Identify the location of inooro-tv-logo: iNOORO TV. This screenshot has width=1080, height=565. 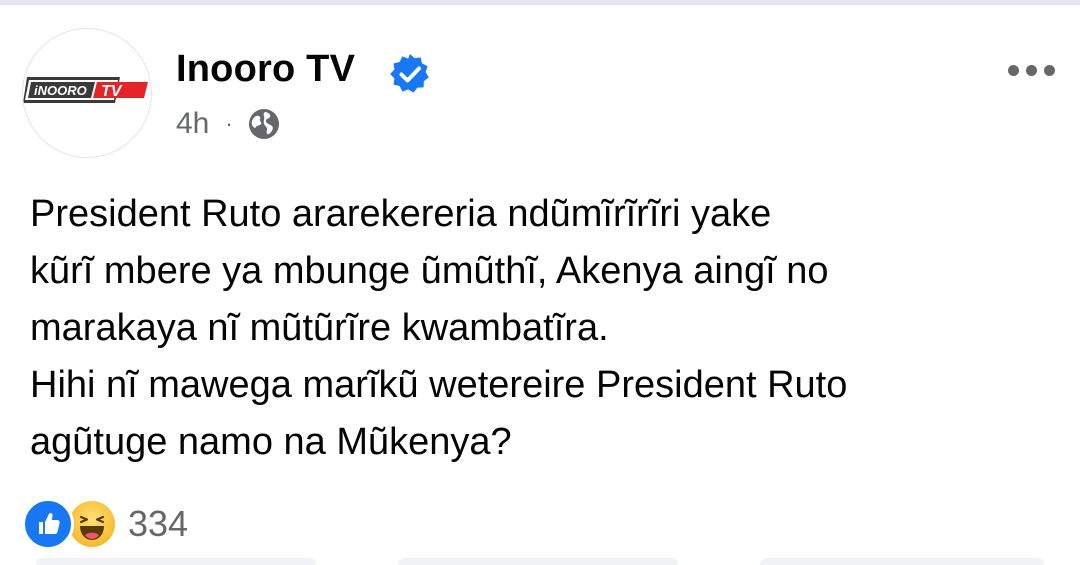
(85, 90).